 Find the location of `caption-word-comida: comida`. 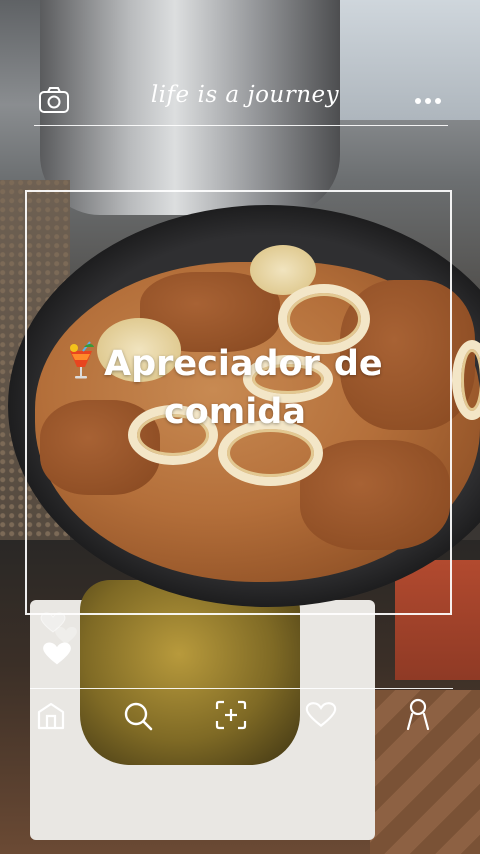

caption-word-comida: comida is located at coordinates (235, 412).